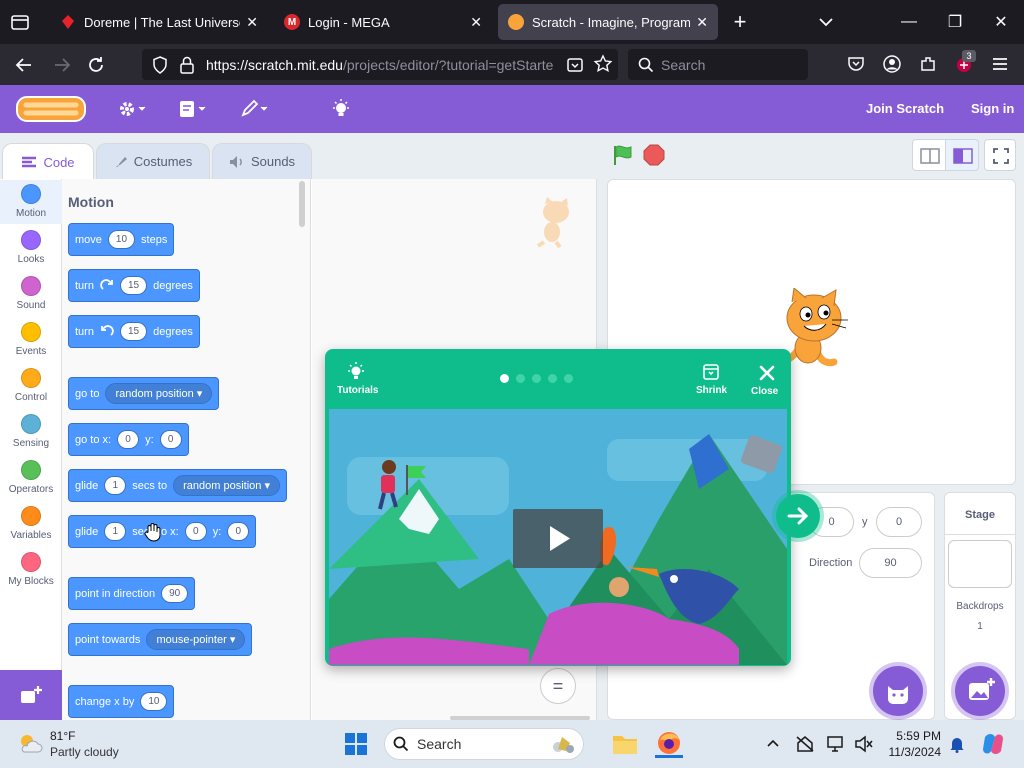 This screenshot has height=768, width=1024. I want to click on block-glide-to-xy: glide 1 secs to x: 0 y: 0, so click(162, 531).